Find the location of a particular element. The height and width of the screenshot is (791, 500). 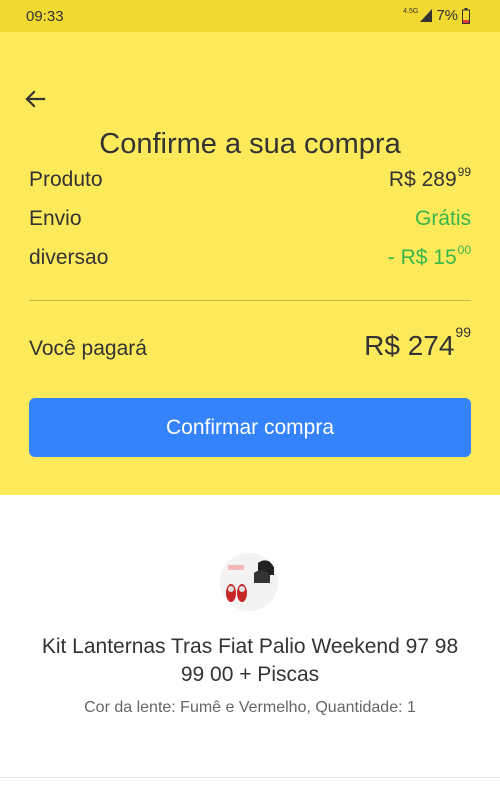

total-value: R$ 27499 is located at coordinates (417, 343).